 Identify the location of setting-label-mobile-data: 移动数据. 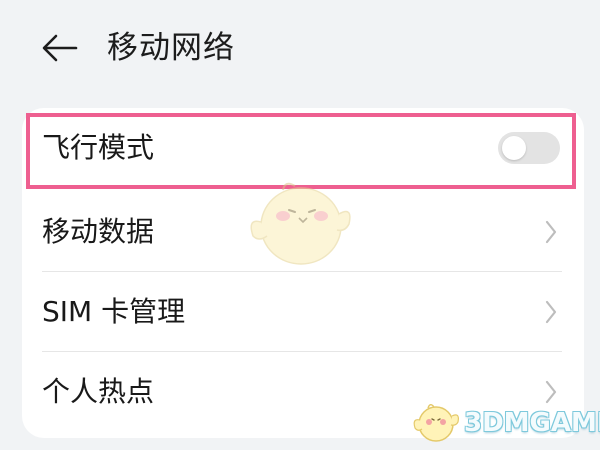
(98, 231).